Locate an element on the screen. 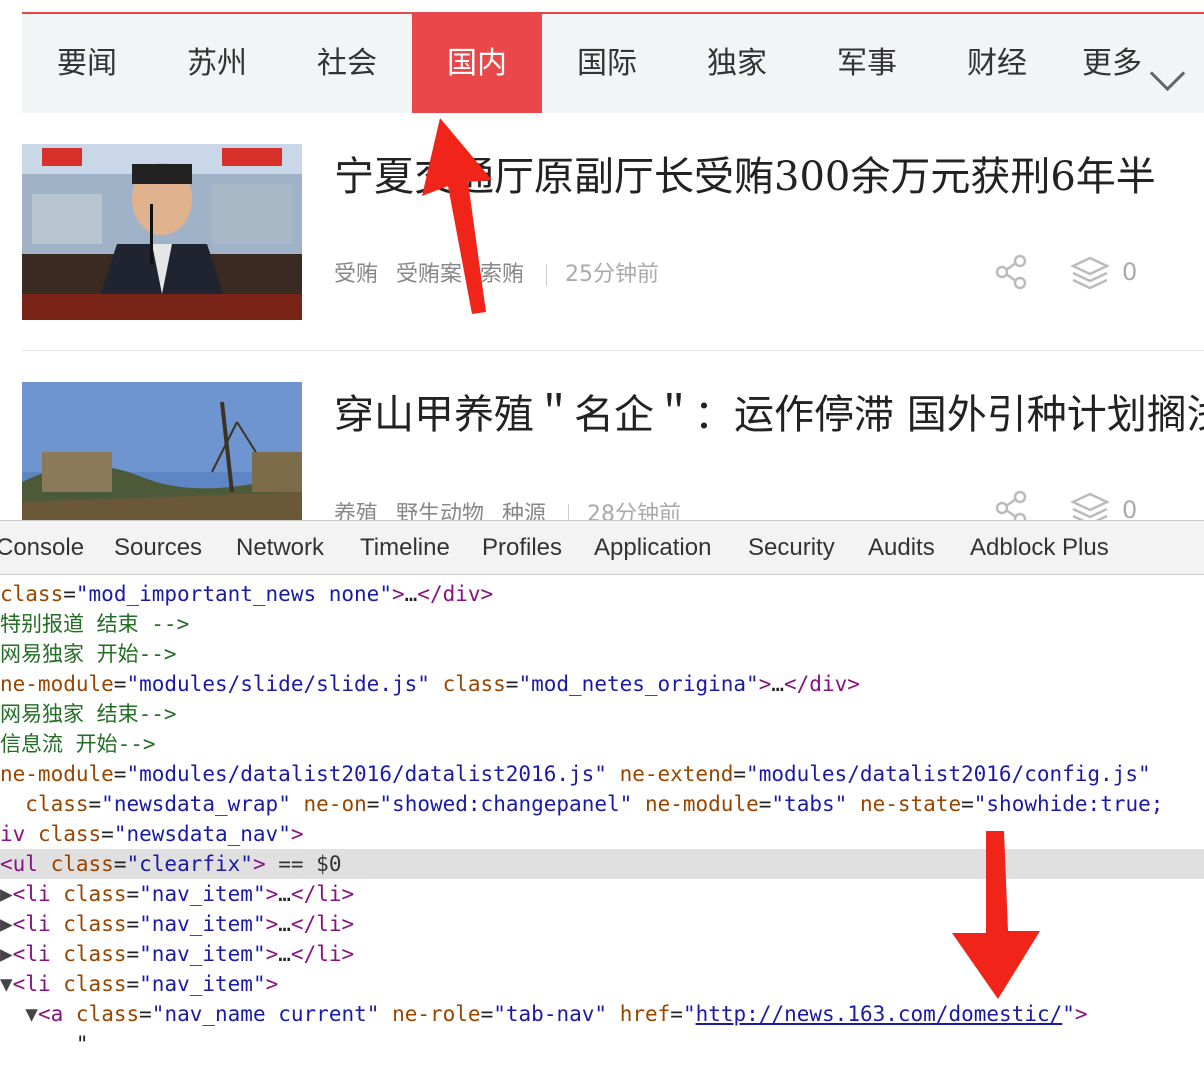  nav-item-guoji: 国际 is located at coordinates (607, 63).